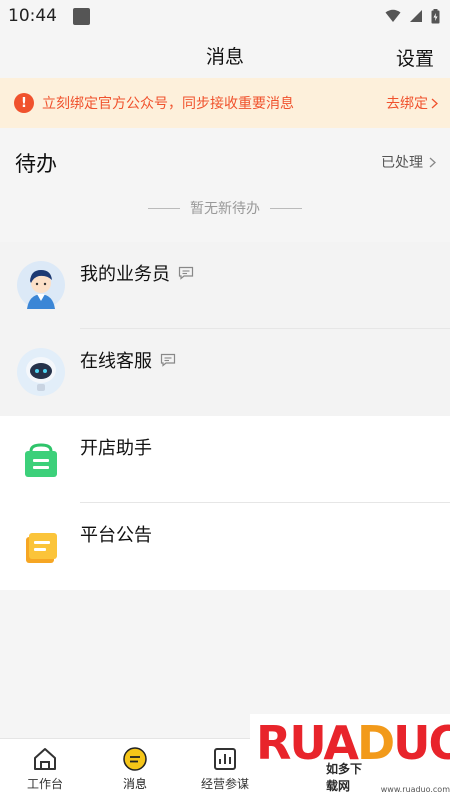  I want to click on message-icon, so click(135, 759).